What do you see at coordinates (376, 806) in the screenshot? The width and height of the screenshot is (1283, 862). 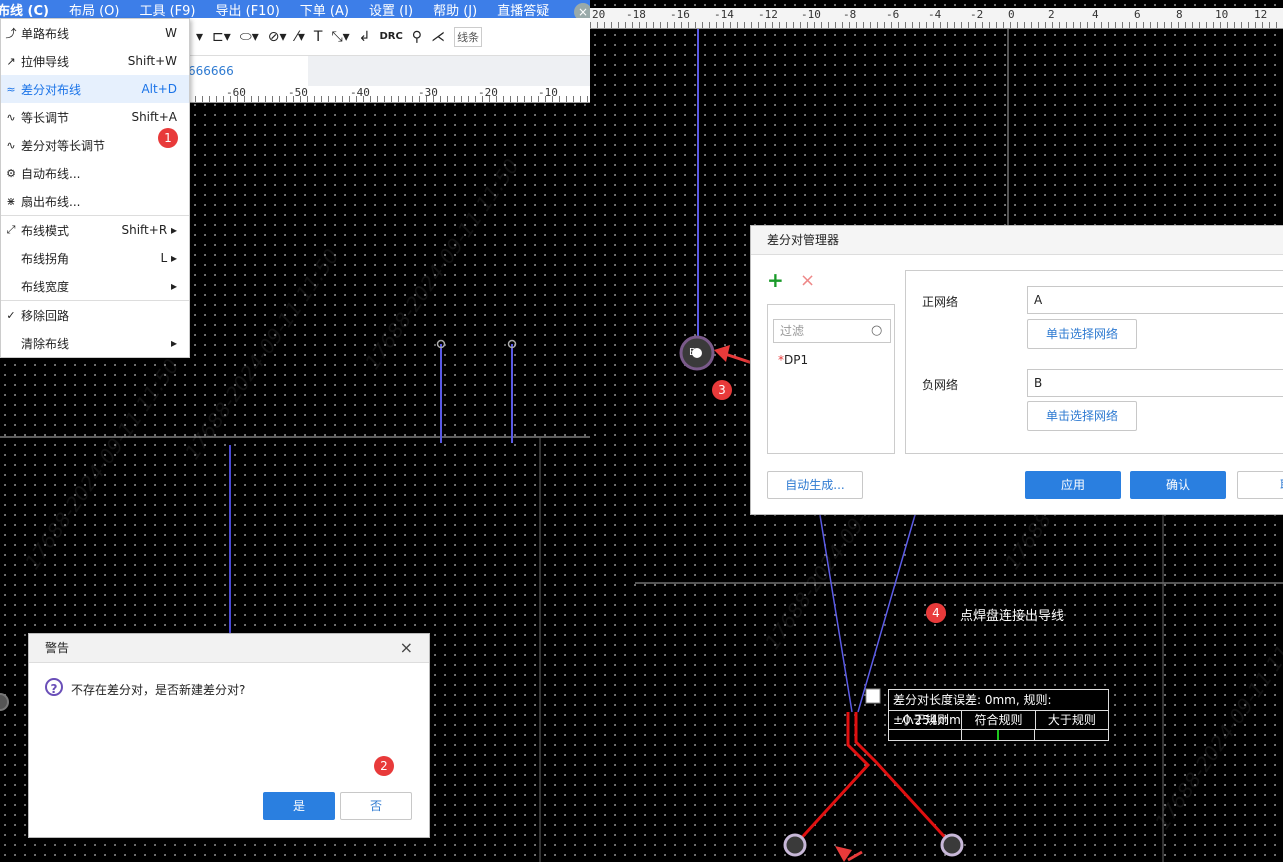 I see `no-button: 否` at bounding box center [376, 806].